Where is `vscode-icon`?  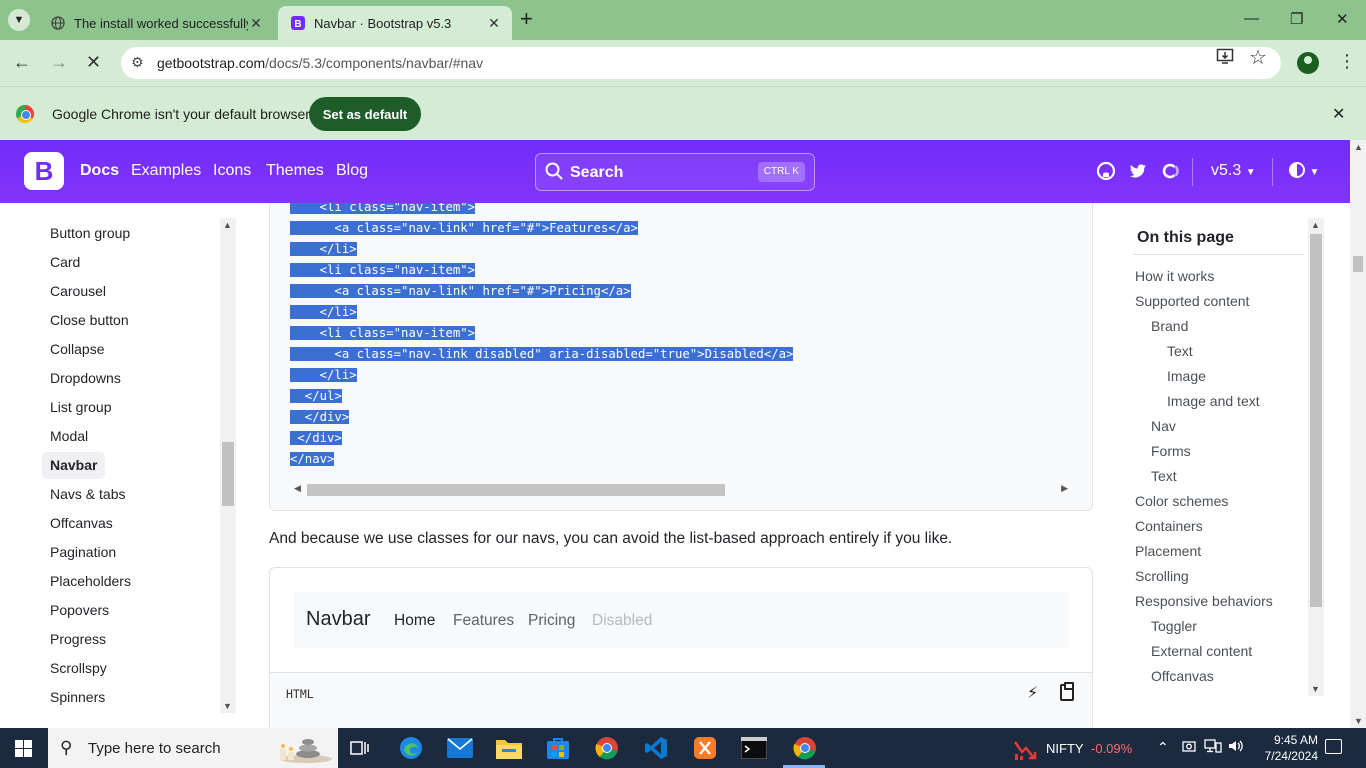 vscode-icon is located at coordinates (656, 748).